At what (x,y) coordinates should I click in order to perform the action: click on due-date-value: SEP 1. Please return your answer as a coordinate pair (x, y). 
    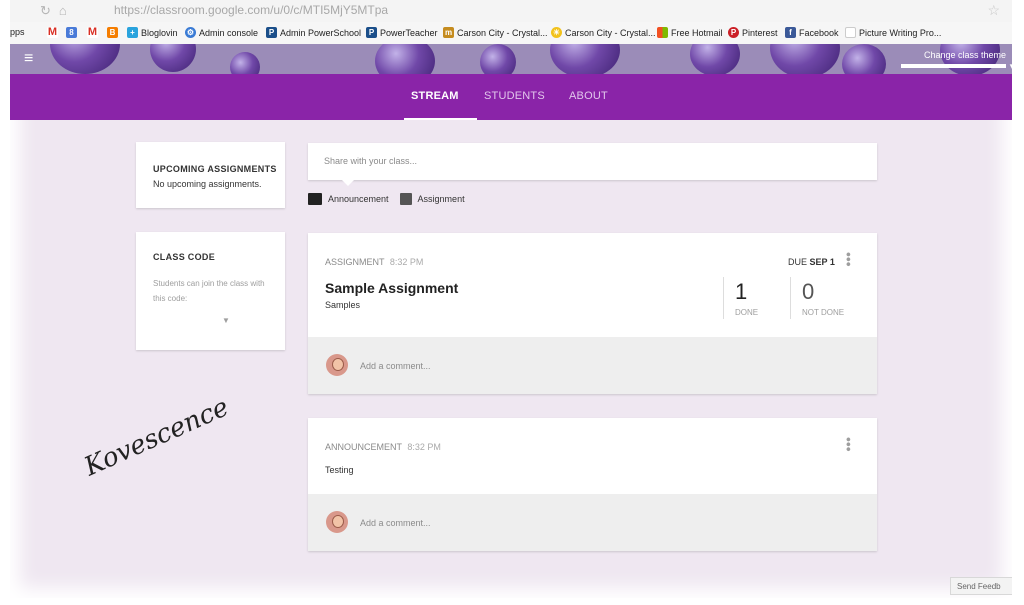
    Looking at the image, I should click on (822, 262).